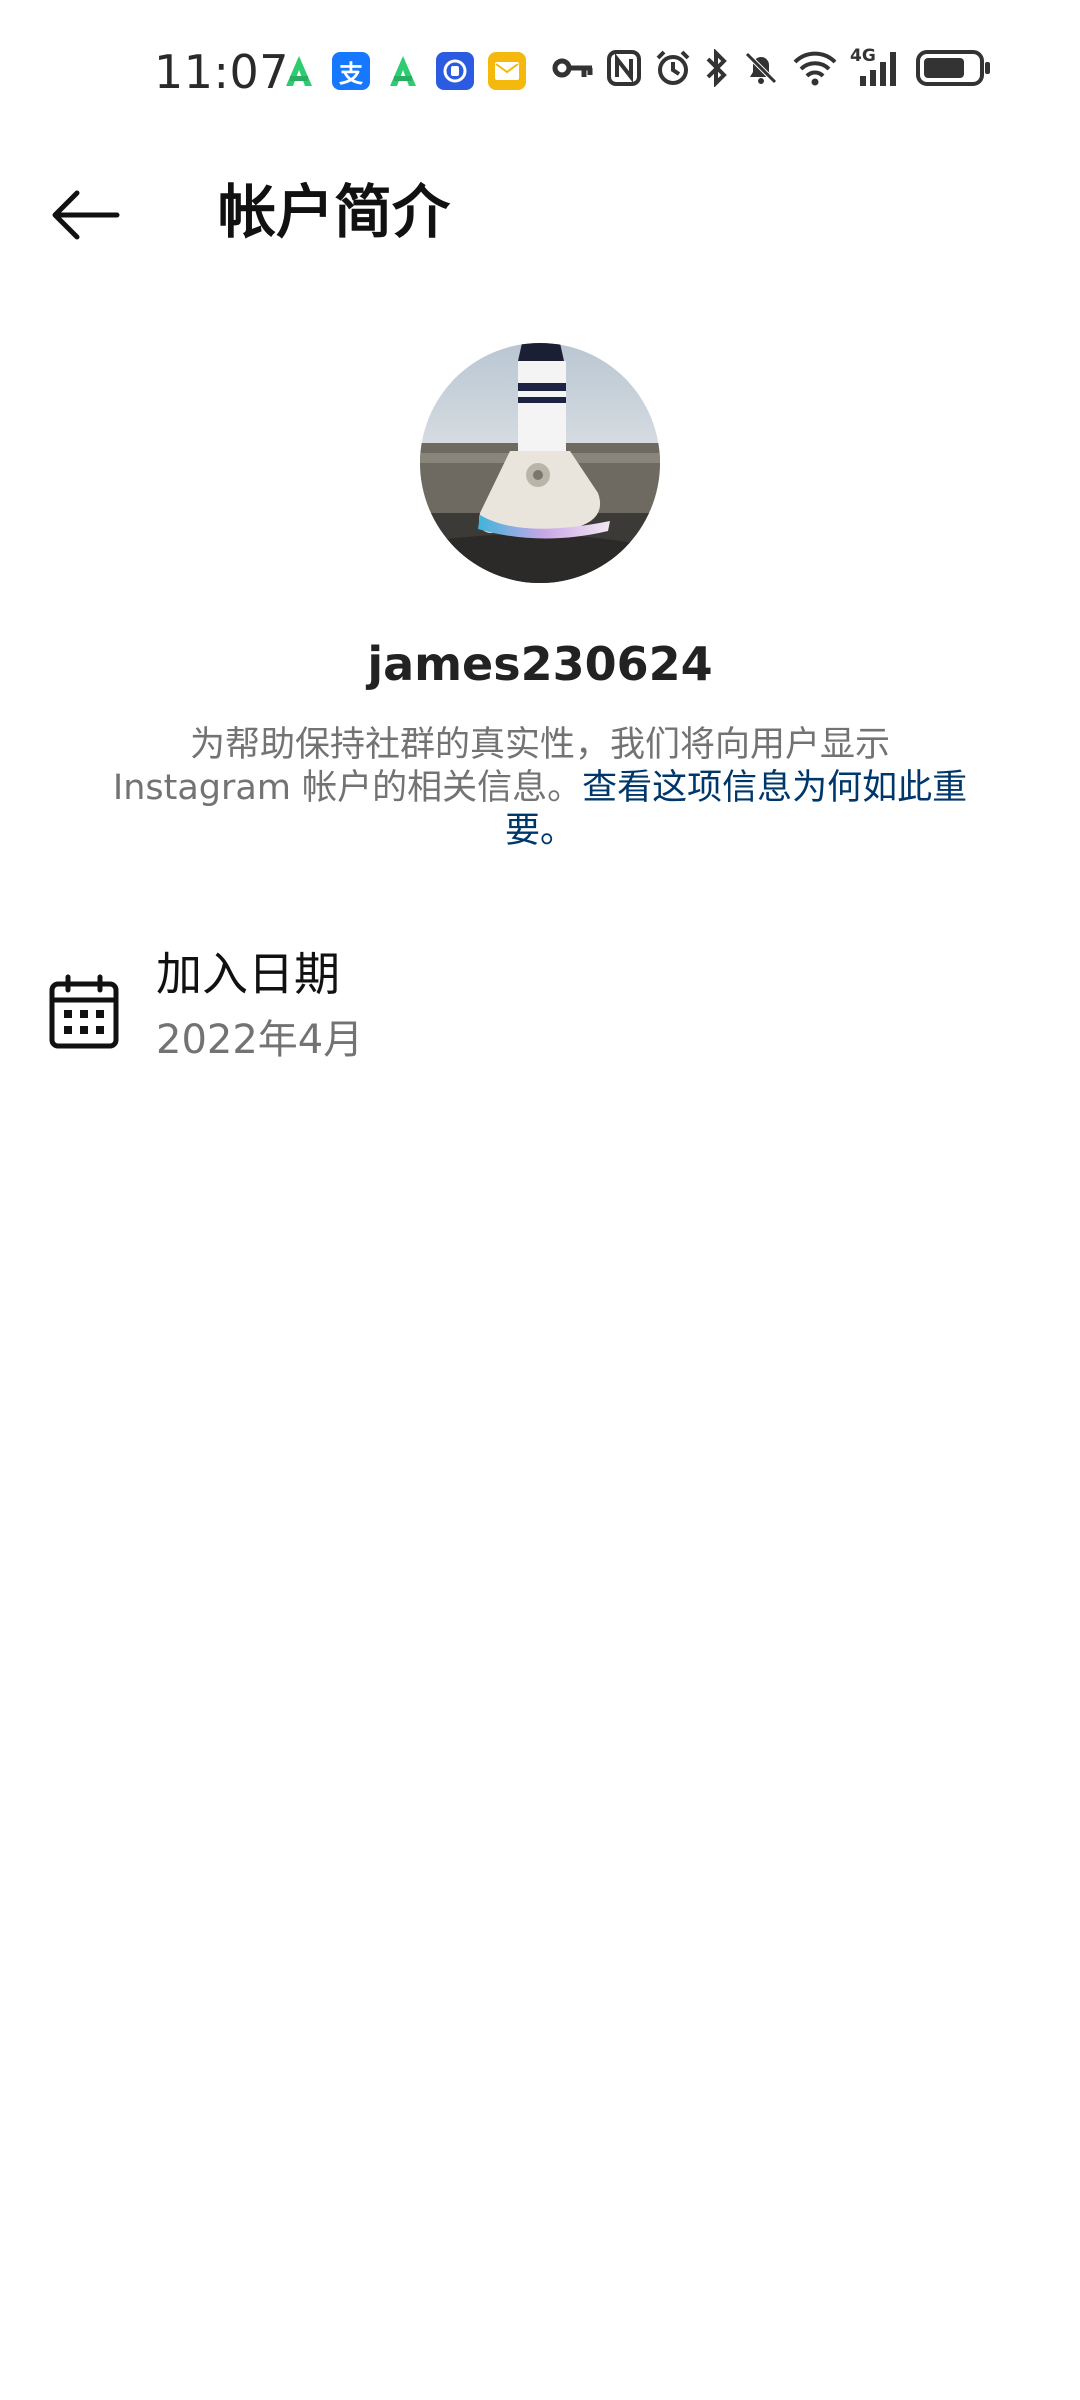  What do you see at coordinates (624, 68) in the screenshot?
I see `nfc-icon` at bounding box center [624, 68].